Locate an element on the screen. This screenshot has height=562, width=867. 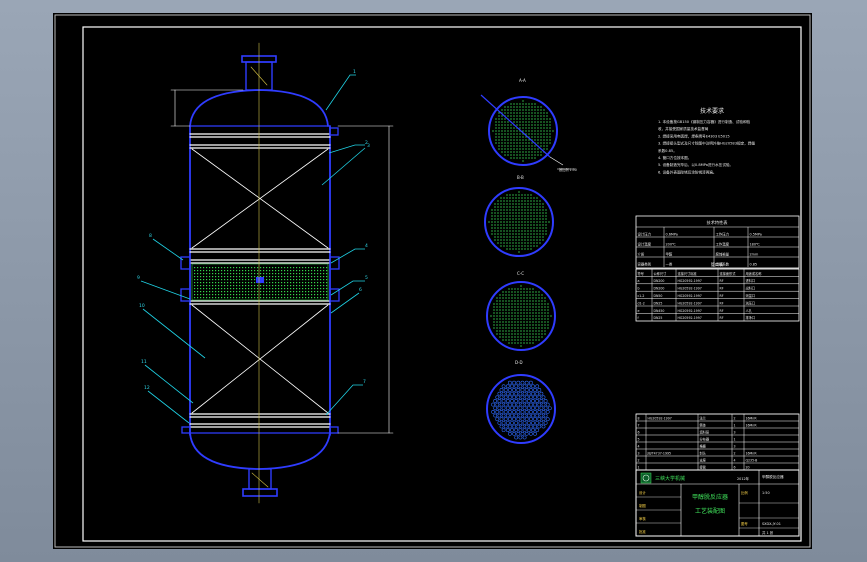
section-views: A-A 按比例 1:50 B-B C-C D-D is located at coordinates (528, 261).